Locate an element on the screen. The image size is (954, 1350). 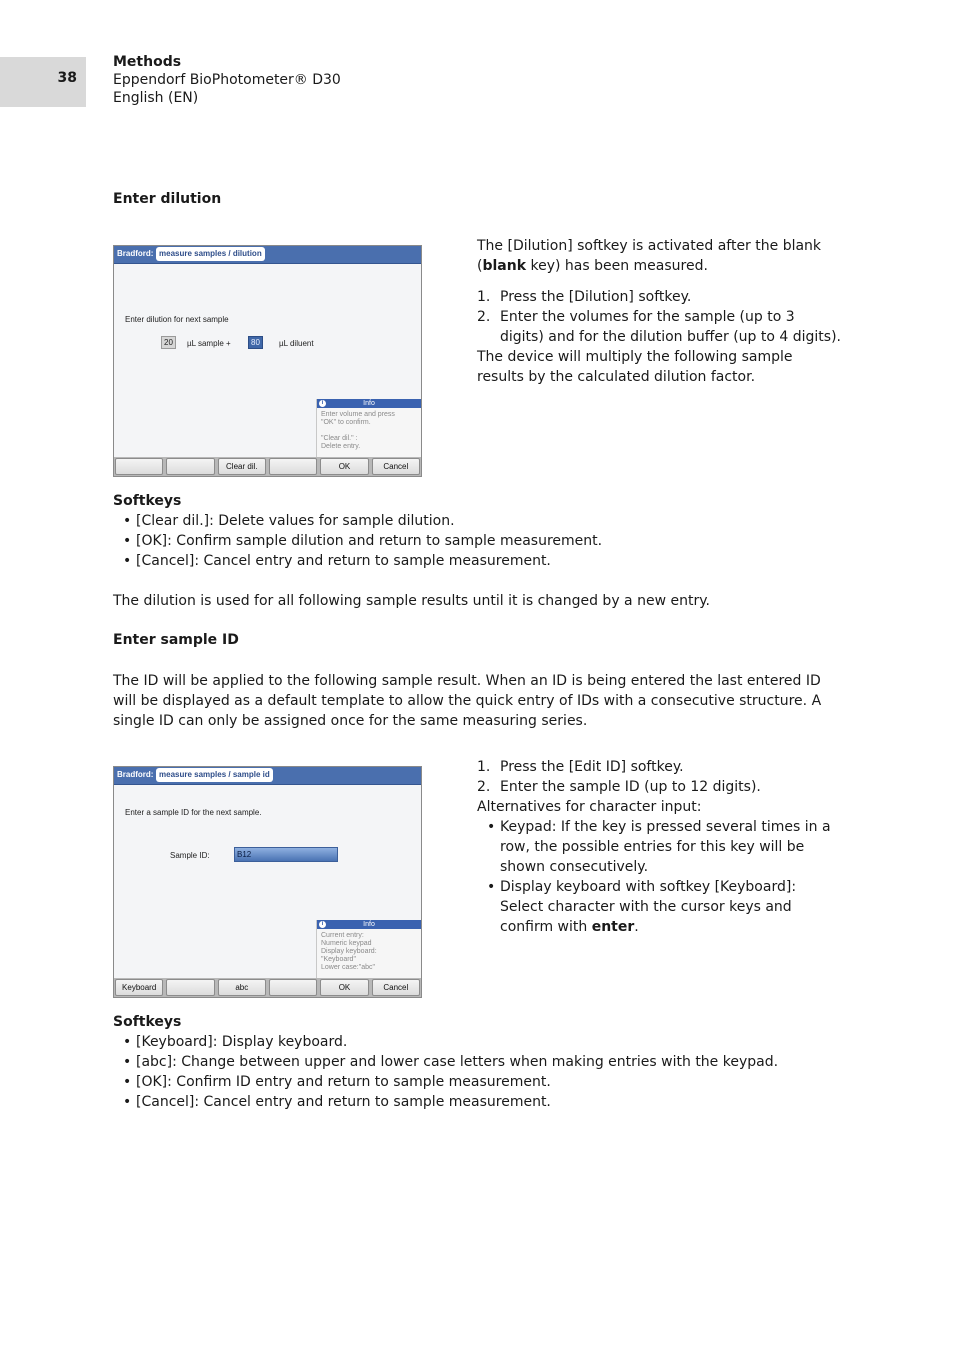
product-name: Eppendorf BioPhotometer® D30 is located at coordinates (227, 80).